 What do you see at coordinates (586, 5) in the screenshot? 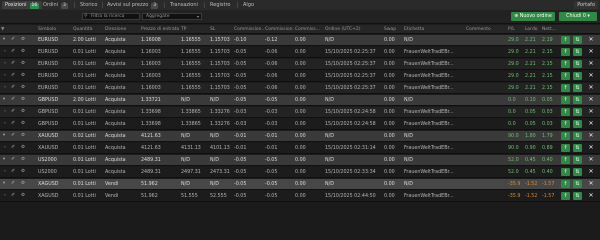
I see `portfolio-button: Portafo` at bounding box center [586, 5].